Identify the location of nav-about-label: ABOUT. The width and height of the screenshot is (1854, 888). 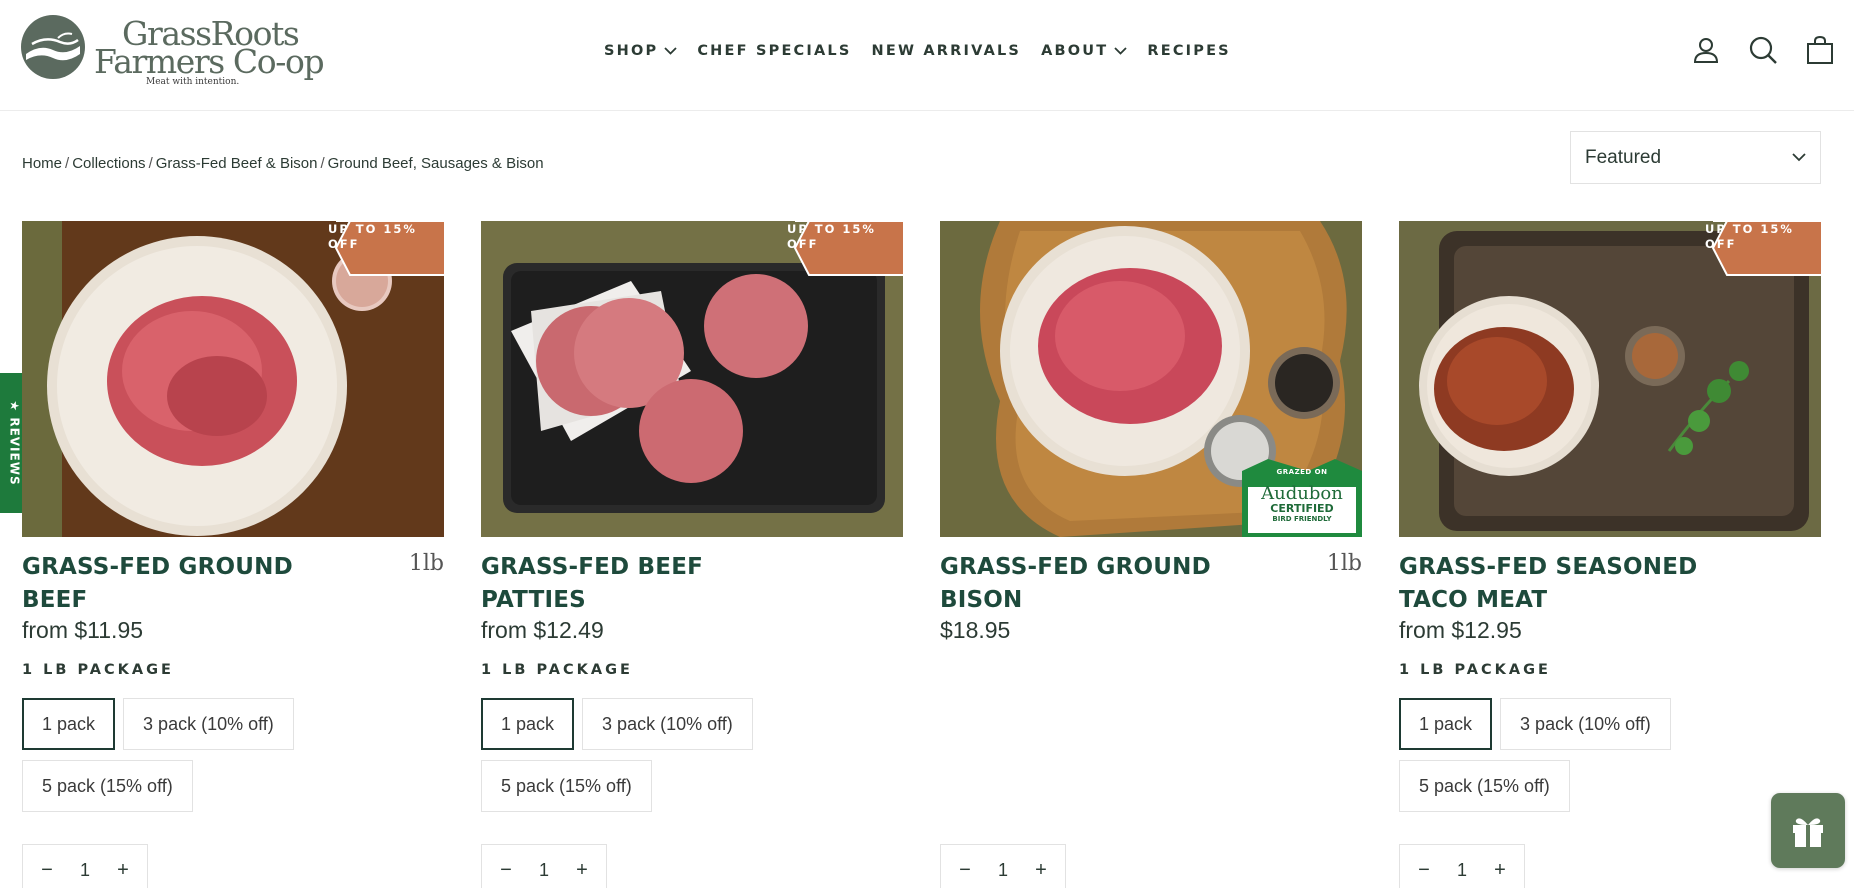
(1075, 51).